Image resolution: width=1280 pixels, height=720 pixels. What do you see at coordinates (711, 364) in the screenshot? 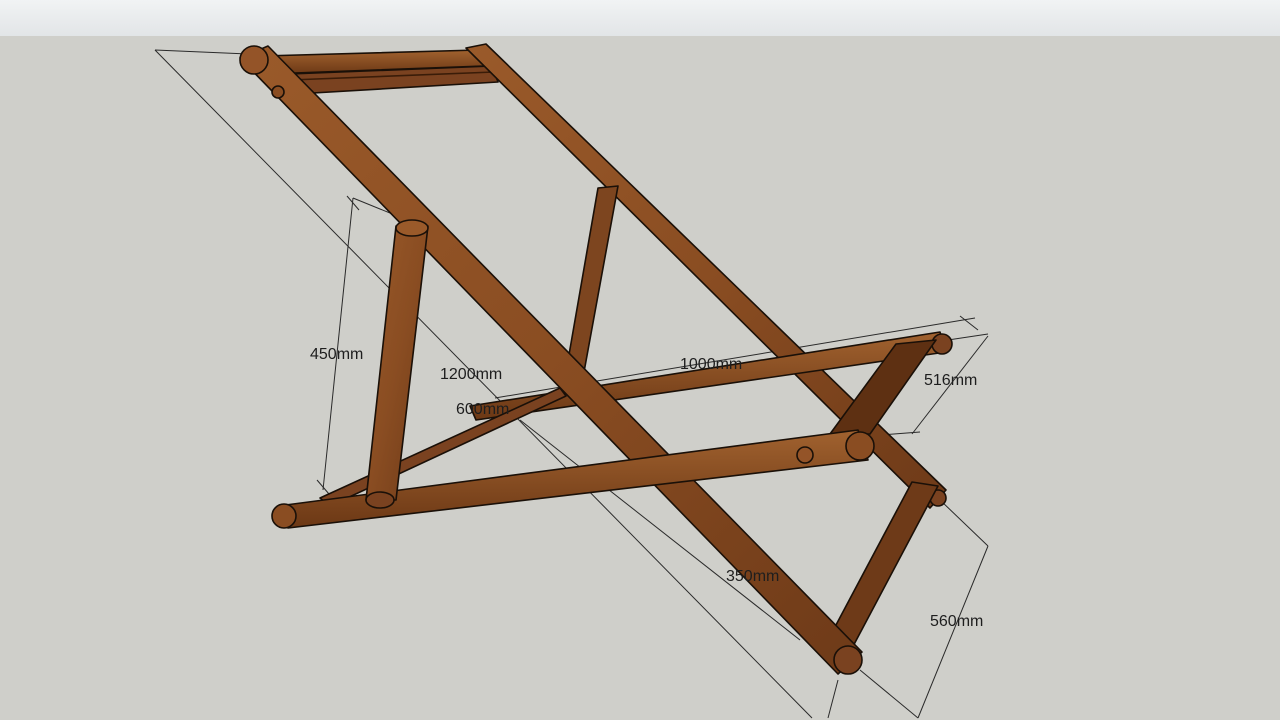
I see `dimension-1000: 1000mm` at bounding box center [711, 364].